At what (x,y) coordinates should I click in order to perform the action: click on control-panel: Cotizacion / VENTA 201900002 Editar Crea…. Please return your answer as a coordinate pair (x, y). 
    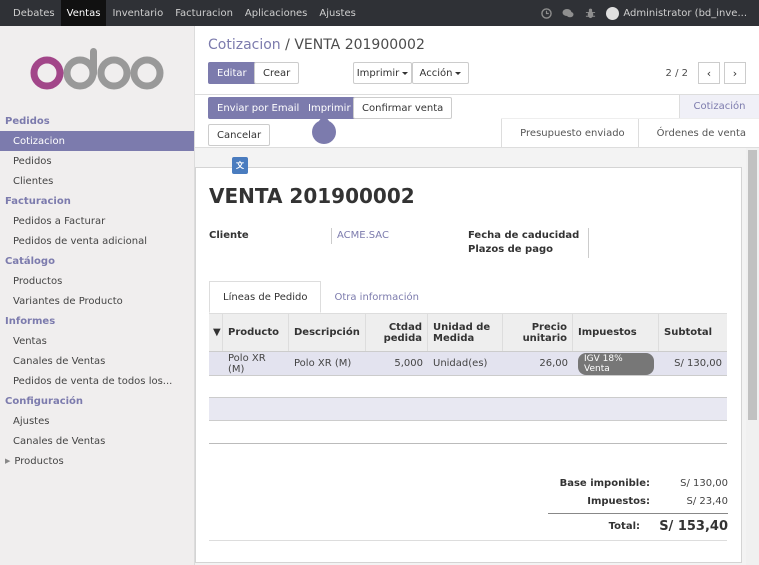
    Looking at the image, I should click on (477, 60).